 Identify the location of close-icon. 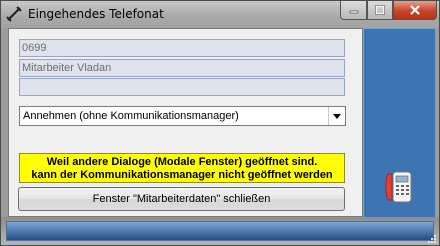
(415, 10).